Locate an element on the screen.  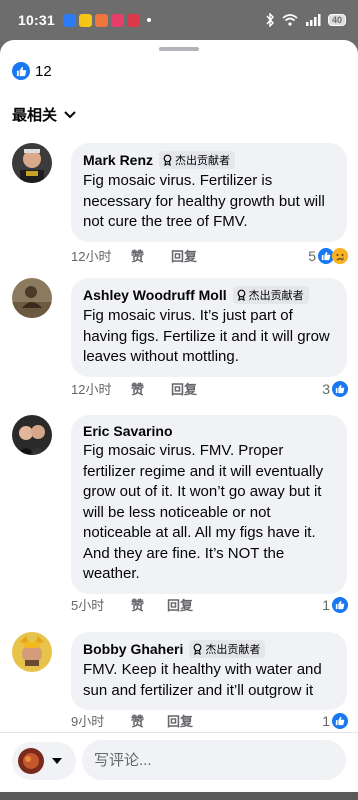
comment-author: Ashley Woodruff Moll is located at coordinates (155, 295).